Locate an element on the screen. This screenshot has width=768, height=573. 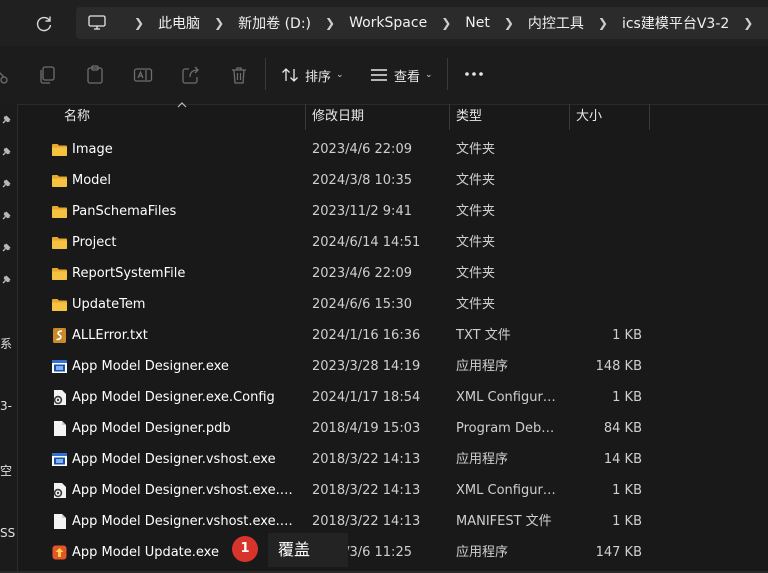
column-header-modified: 修改日期 is located at coordinates (338, 117).